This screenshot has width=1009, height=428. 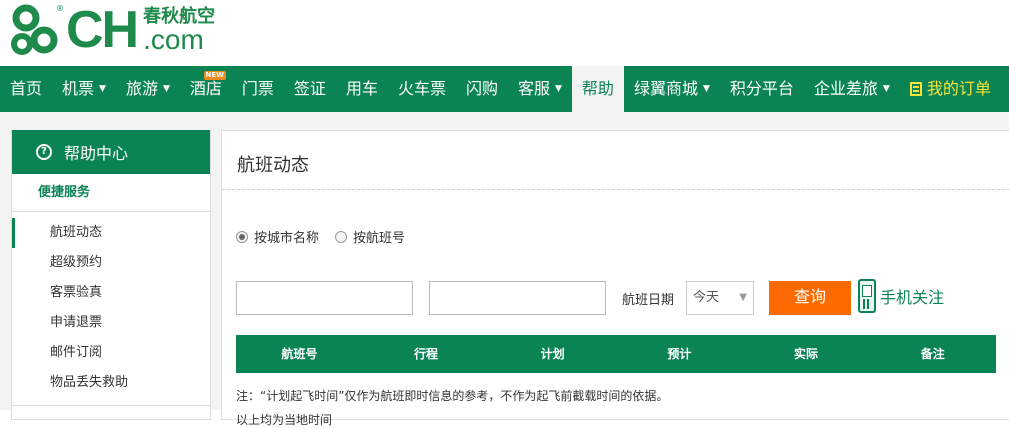 I want to click on nav-label: 闪购, so click(x=481, y=88).